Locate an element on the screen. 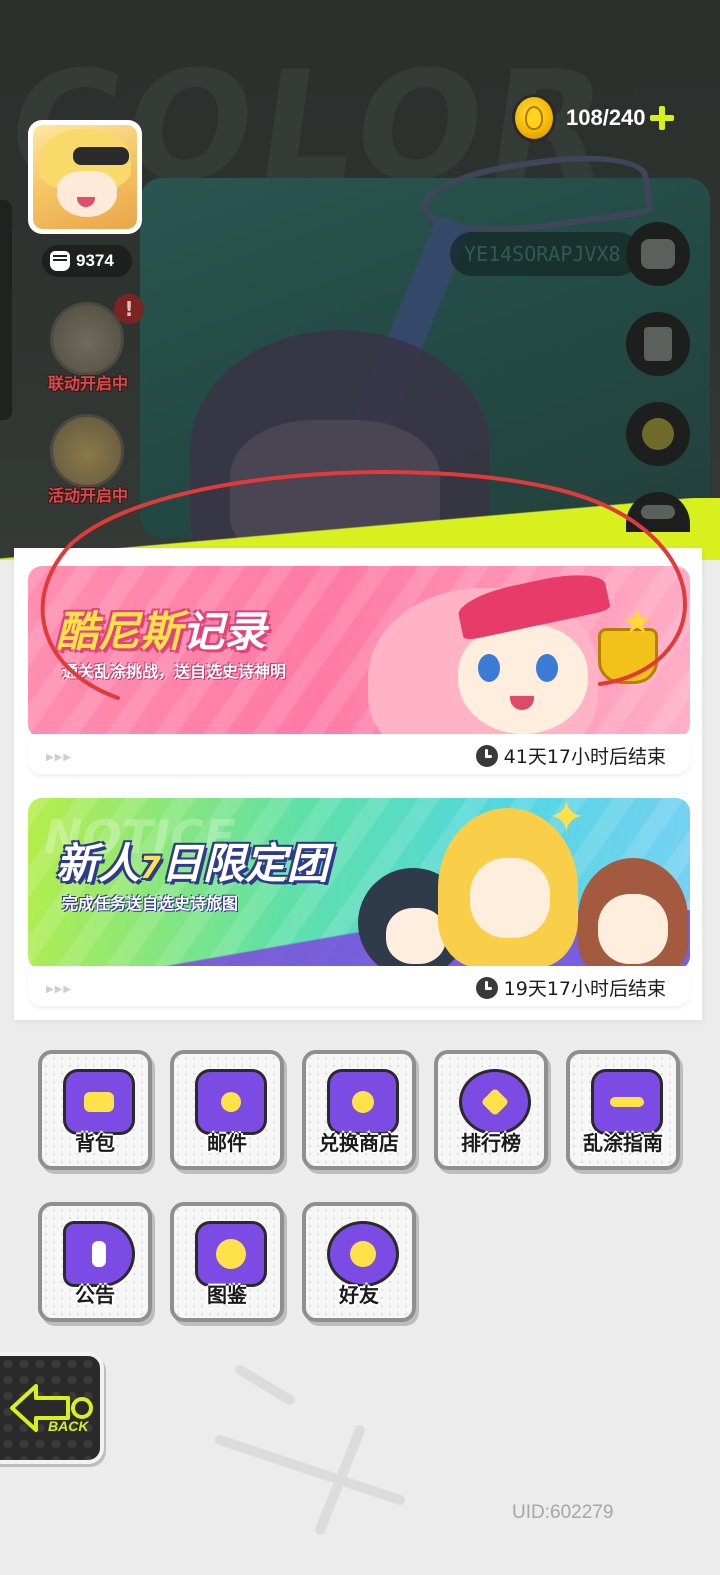 The height and width of the screenshot is (1575, 720). friends-icon is located at coordinates (363, 1254).